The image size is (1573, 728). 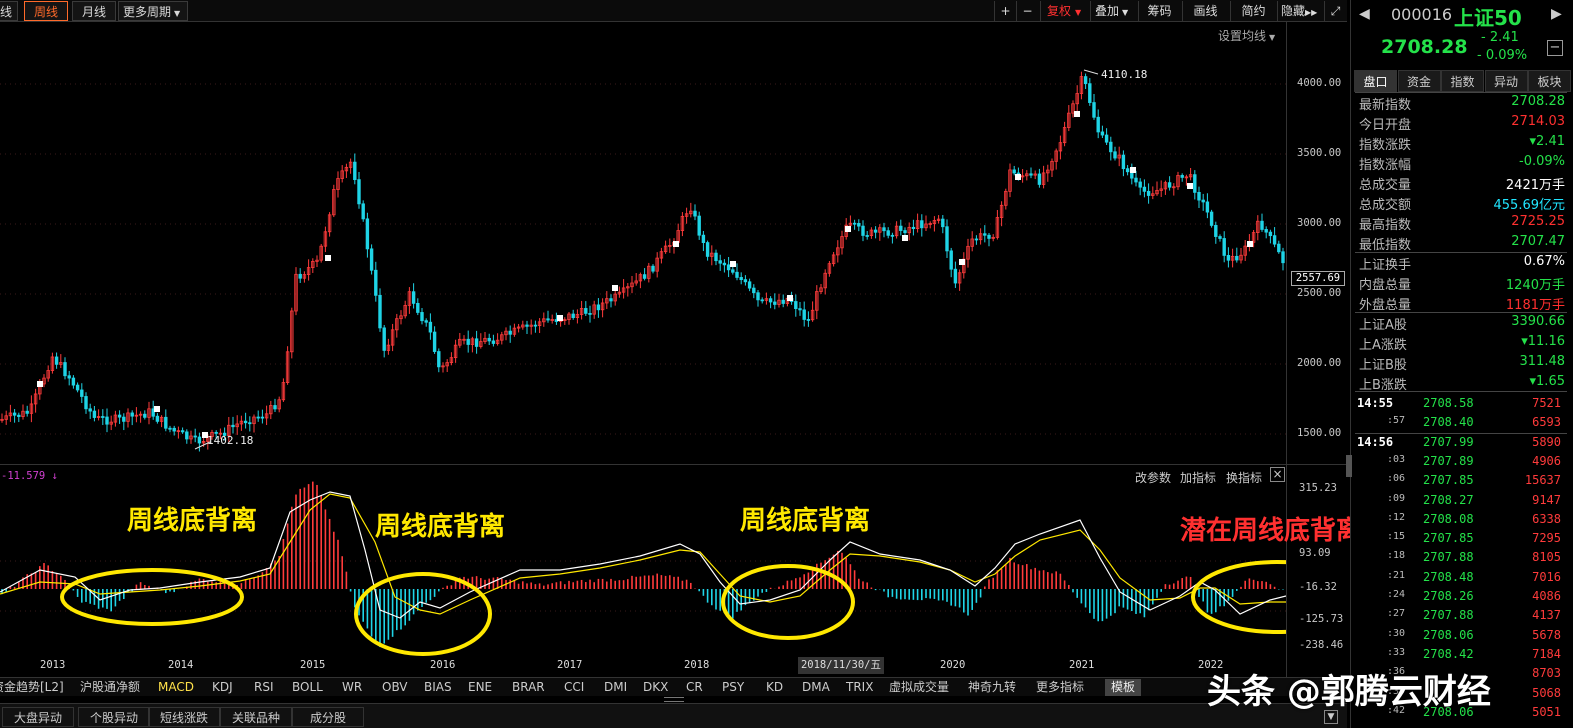 What do you see at coordinates (1396, 537) in the screenshot?
I see `tick-time: :15` at bounding box center [1396, 537].